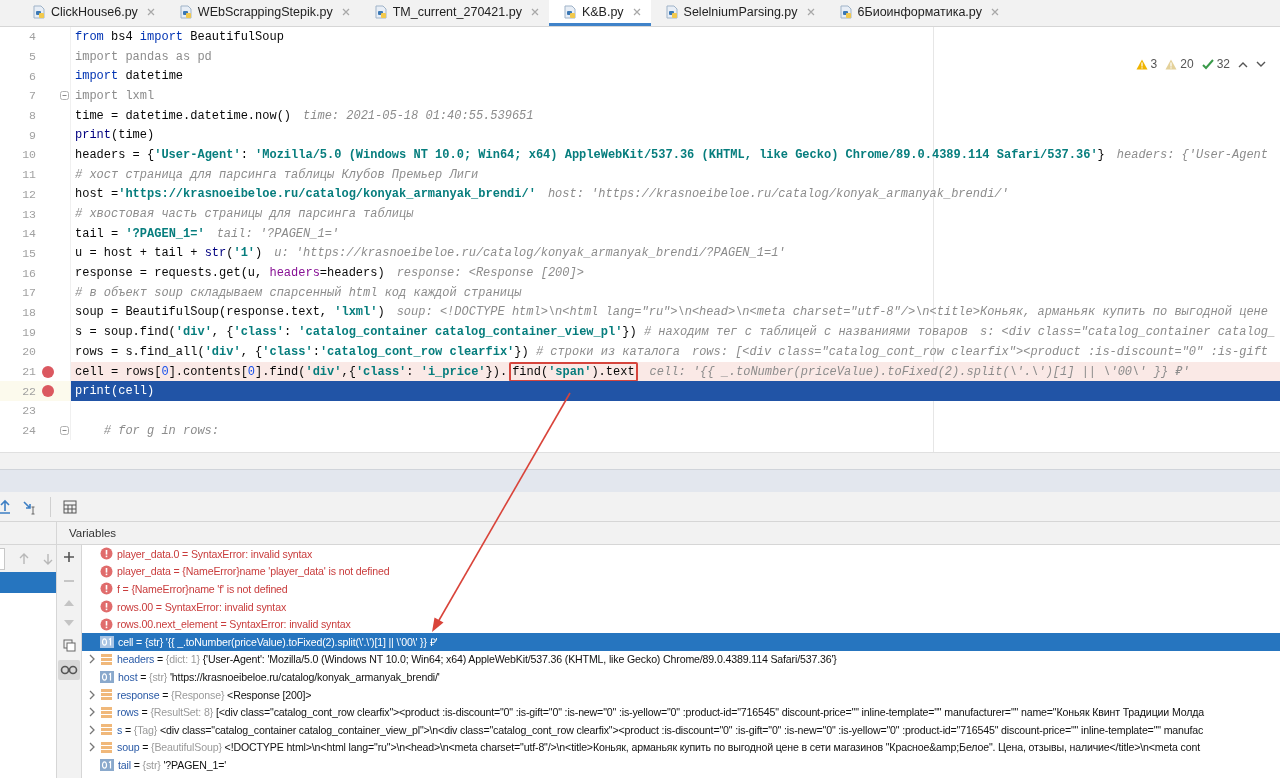  Describe the element at coordinates (32, 96) in the screenshot. I see `line-number: 7` at that location.